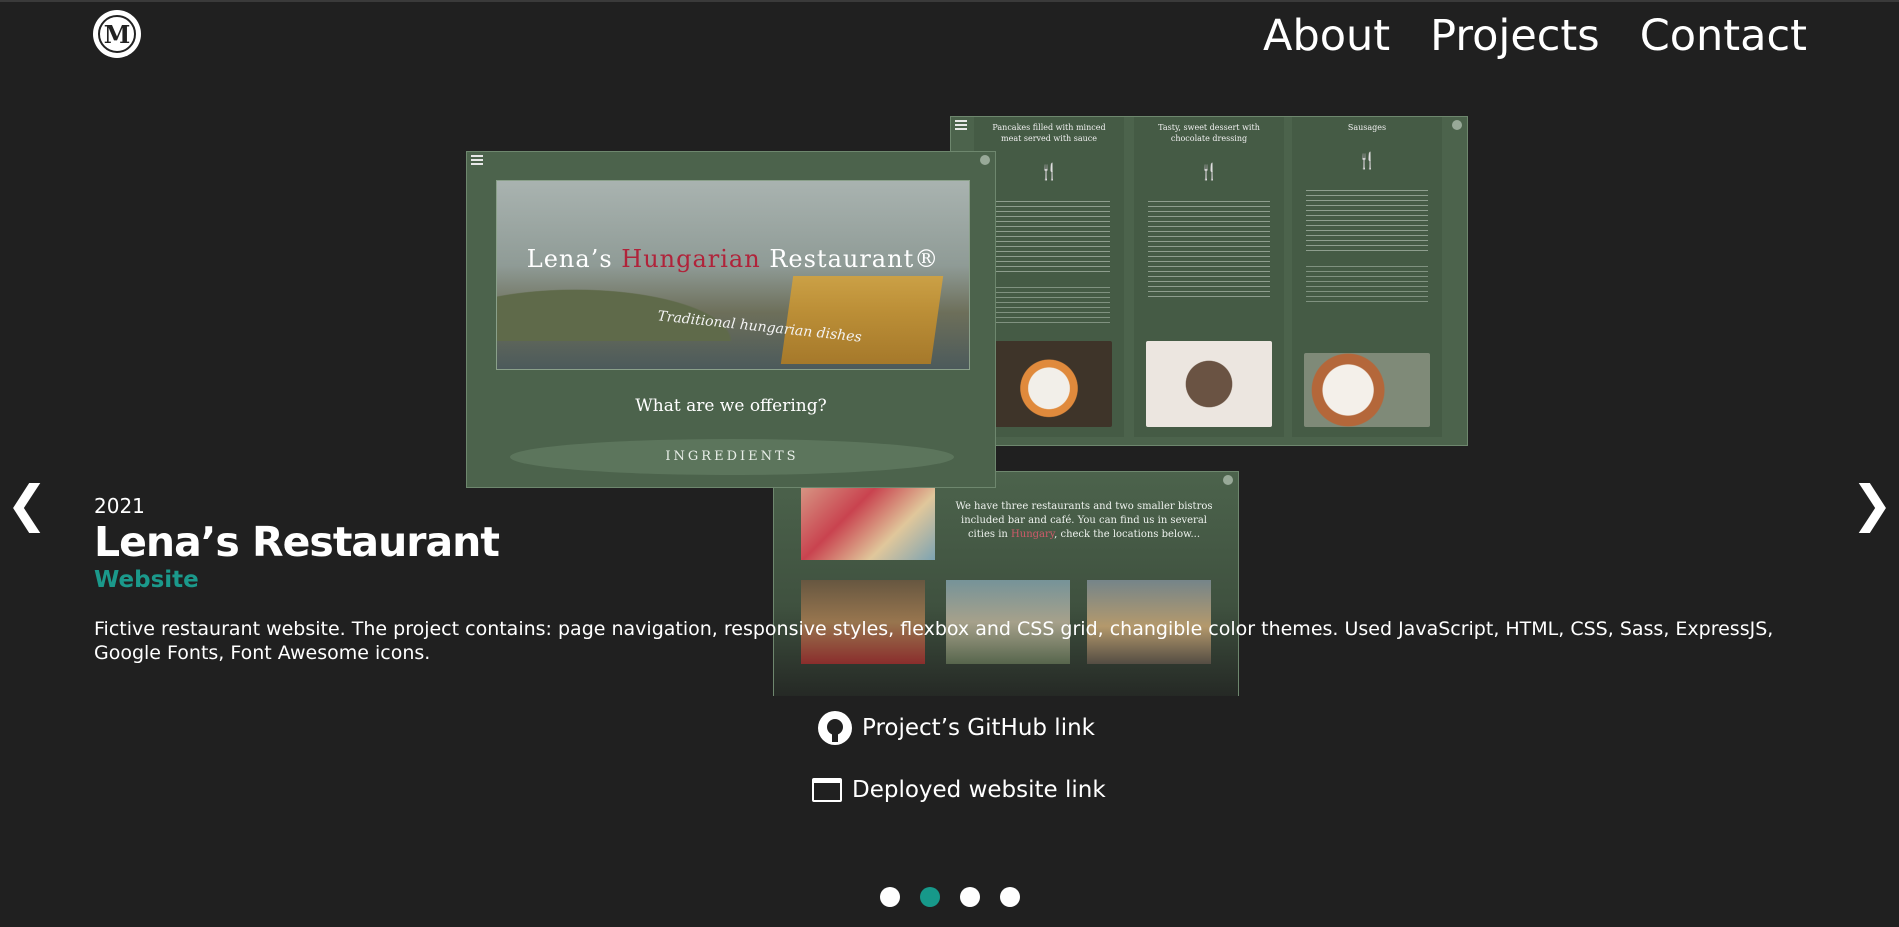  I want to click on nav-contact: Contact, so click(1723, 36).